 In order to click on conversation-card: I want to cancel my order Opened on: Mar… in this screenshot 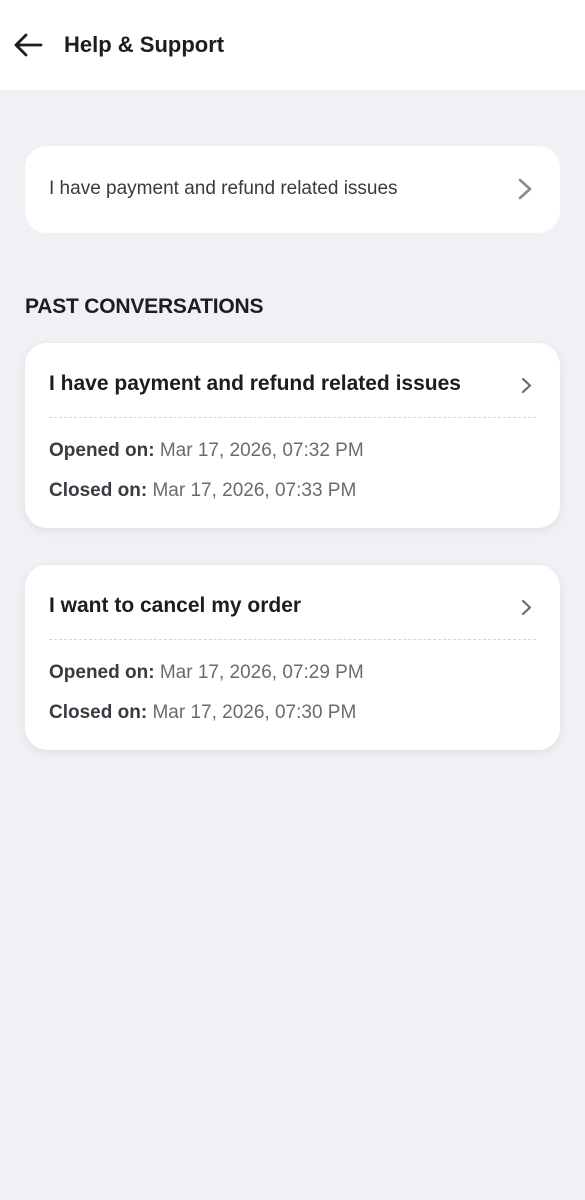, I will do `click(292, 657)`.